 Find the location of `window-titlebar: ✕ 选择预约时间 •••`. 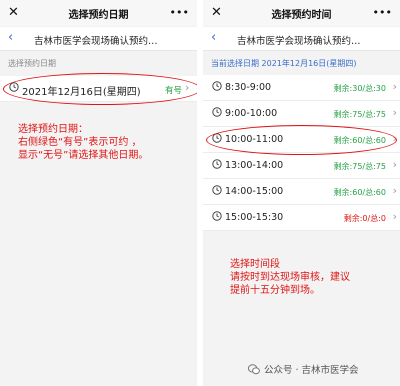

window-titlebar: ✕ 选择预约时间 ••• is located at coordinates (301, 13).